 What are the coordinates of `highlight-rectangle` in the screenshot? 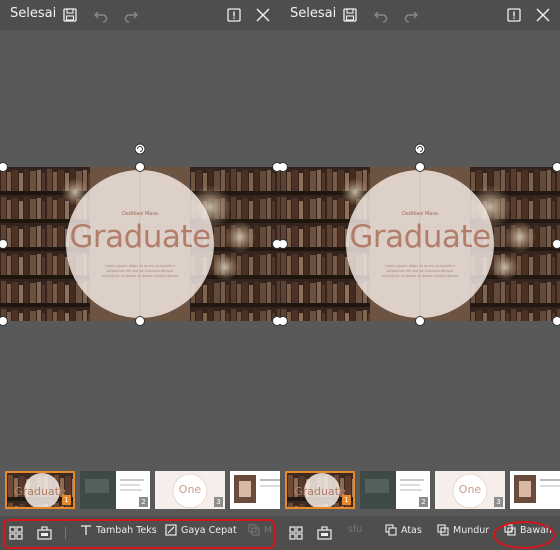 It's located at (139, 534).